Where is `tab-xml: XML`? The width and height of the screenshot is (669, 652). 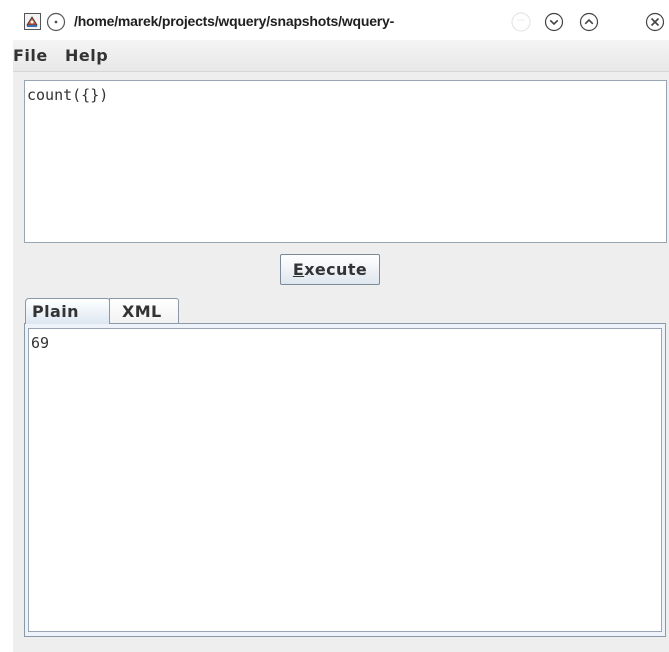
tab-xml: XML is located at coordinates (144, 310).